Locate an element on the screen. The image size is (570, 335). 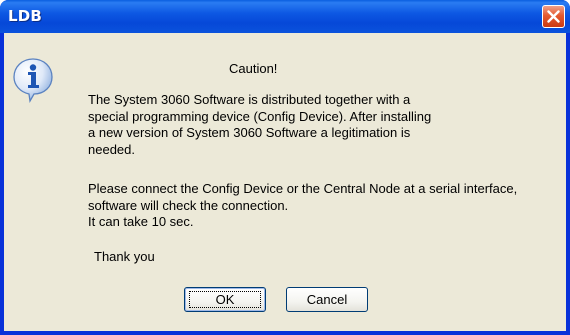
ok-button: OK is located at coordinates (225, 299).